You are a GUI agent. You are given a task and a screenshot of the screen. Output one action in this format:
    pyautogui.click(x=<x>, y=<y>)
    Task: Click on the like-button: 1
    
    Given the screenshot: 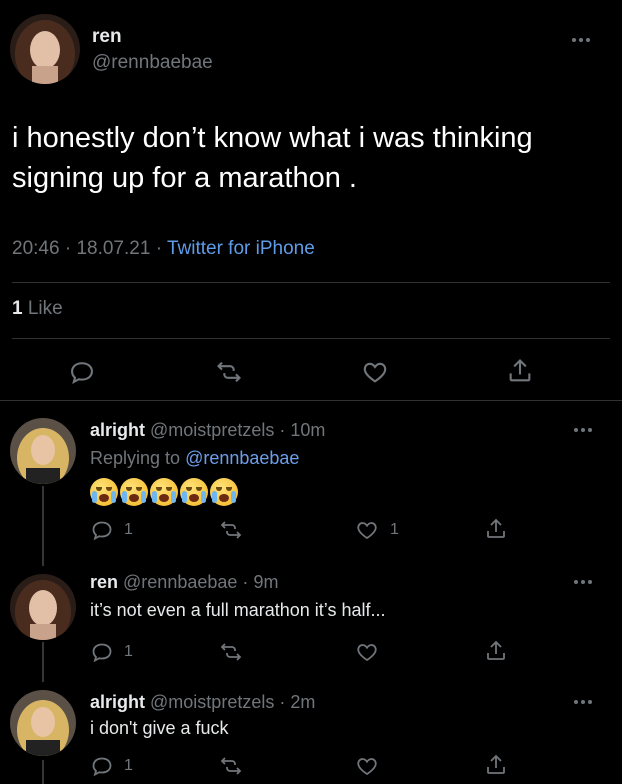 What is the action you would take?
    pyautogui.click(x=376, y=530)
    